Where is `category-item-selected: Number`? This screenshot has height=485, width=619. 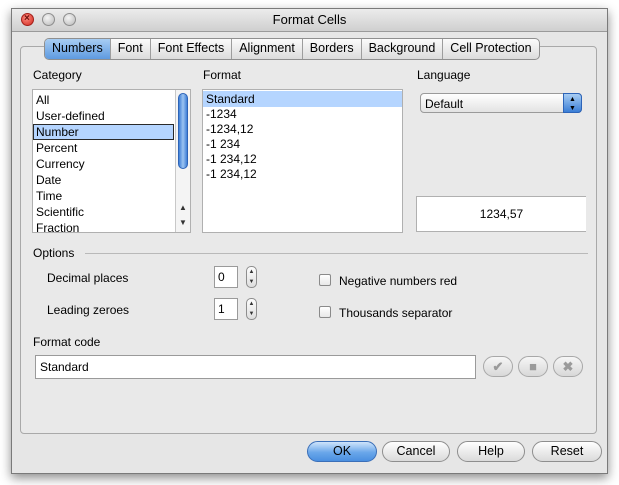 category-item-selected: Number is located at coordinates (103, 132).